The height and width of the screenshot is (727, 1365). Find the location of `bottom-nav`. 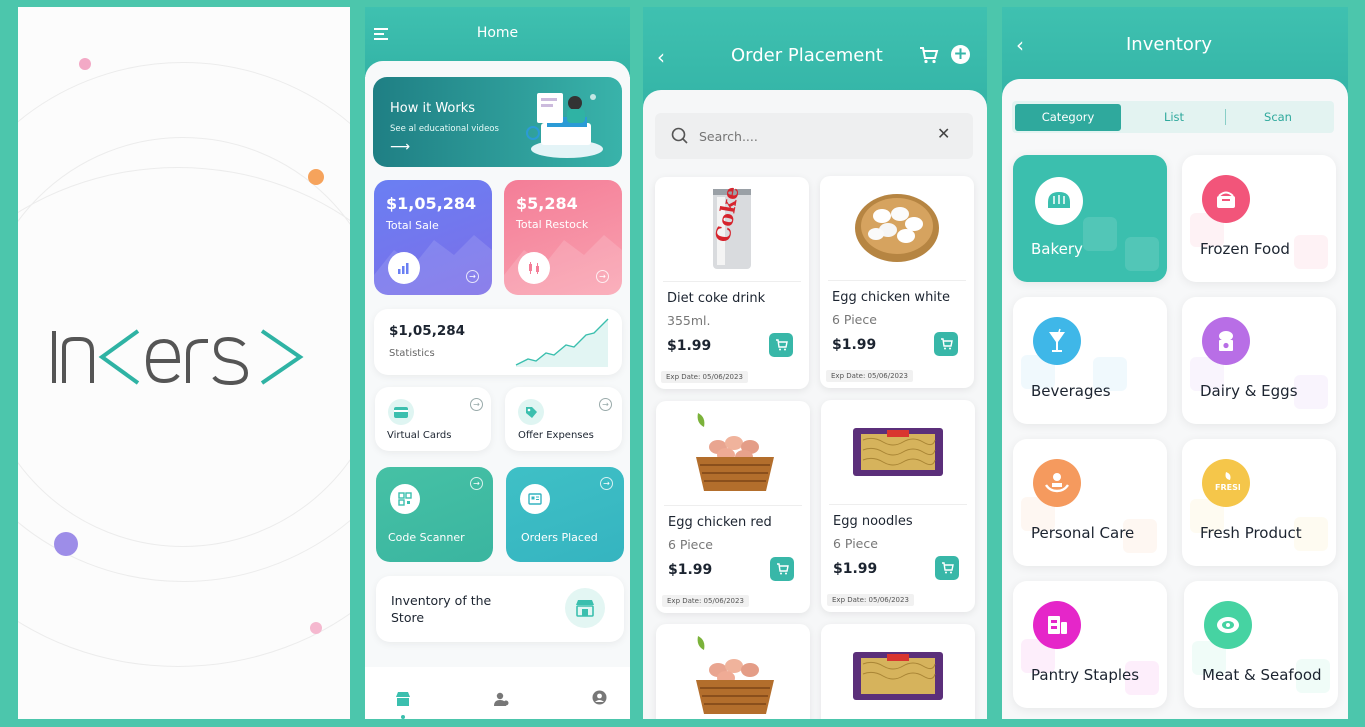

bottom-nav is located at coordinates (497, 693).